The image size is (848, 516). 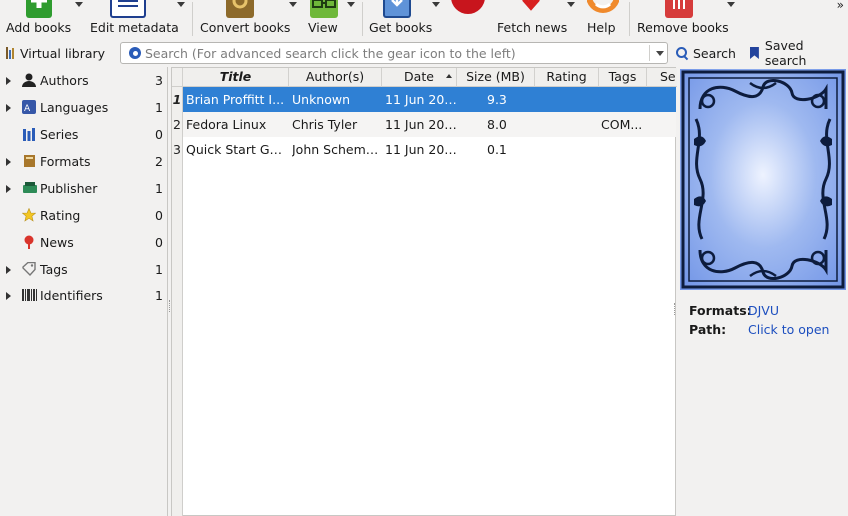 What do you see at coordinates (532, 20) in the screenshot?
I see `fetch-news-button: Fetch news` at bounding box center [532, 20].